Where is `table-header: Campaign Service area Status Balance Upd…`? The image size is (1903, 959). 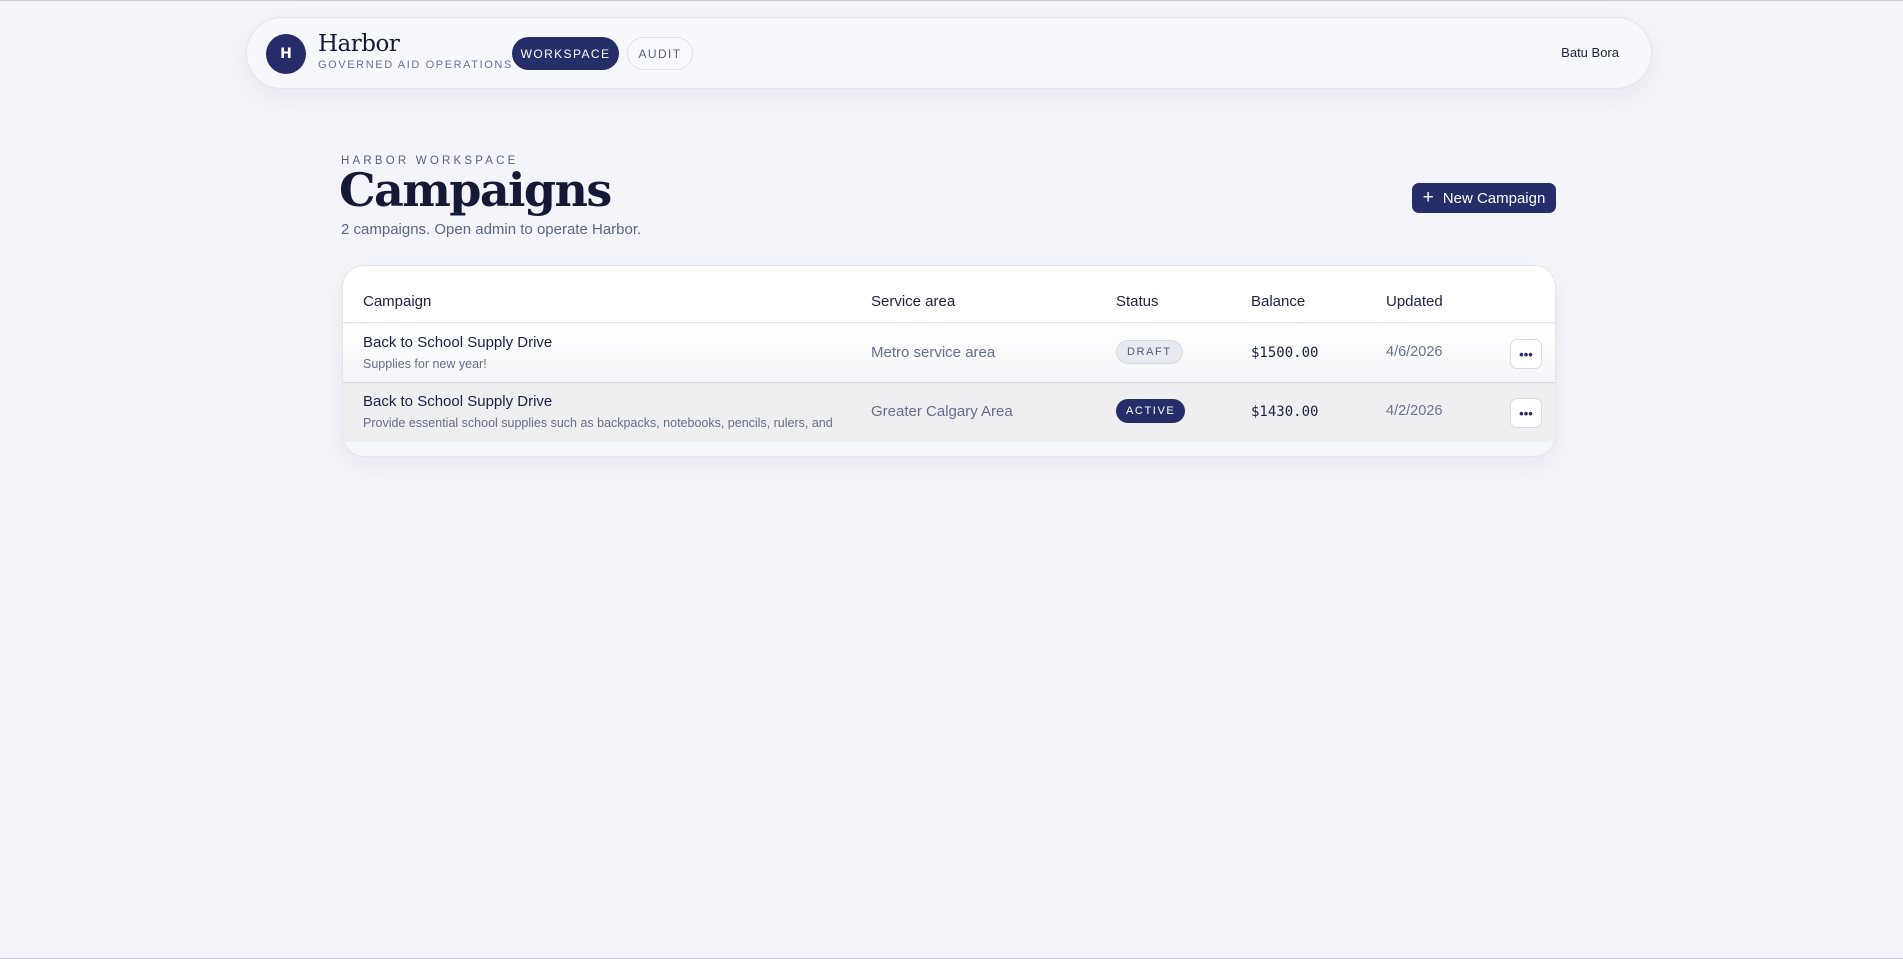 table-header: Campaign Service area Status Balance Upd… is located at coordinates (949, 294).